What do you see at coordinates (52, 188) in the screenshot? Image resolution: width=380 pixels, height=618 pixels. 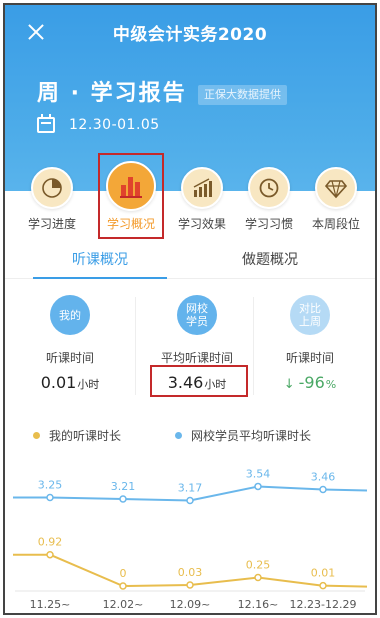 I see `pie-chart-icon` at bounding box center [52, 188].